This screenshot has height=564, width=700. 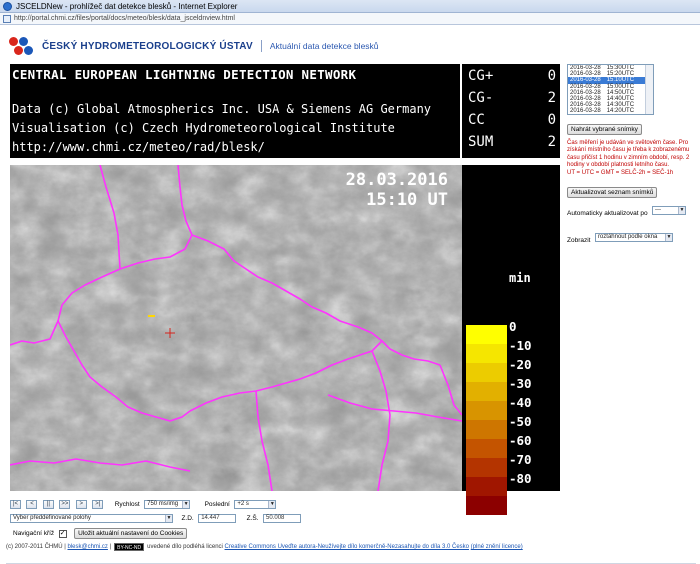 What do you see at coordinates (282, 519) in the screenshot?
I see `lon-input: 50.008` at bounding box center [282, 519].